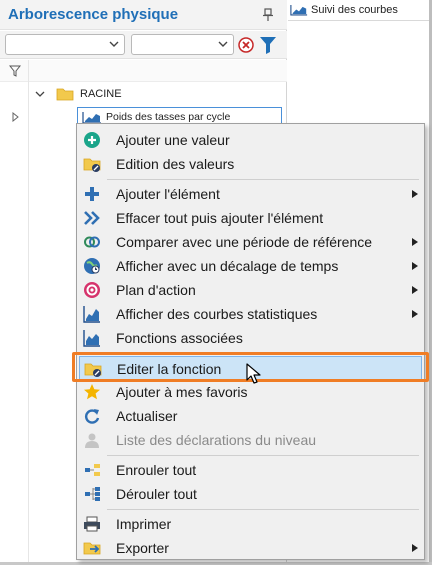 The width and height of the screenshot is (432, 565). What do you see at coordinates (92, 470) in the screenshot?
I see `collapse-tree-icon` at bounding box center [92, 470].